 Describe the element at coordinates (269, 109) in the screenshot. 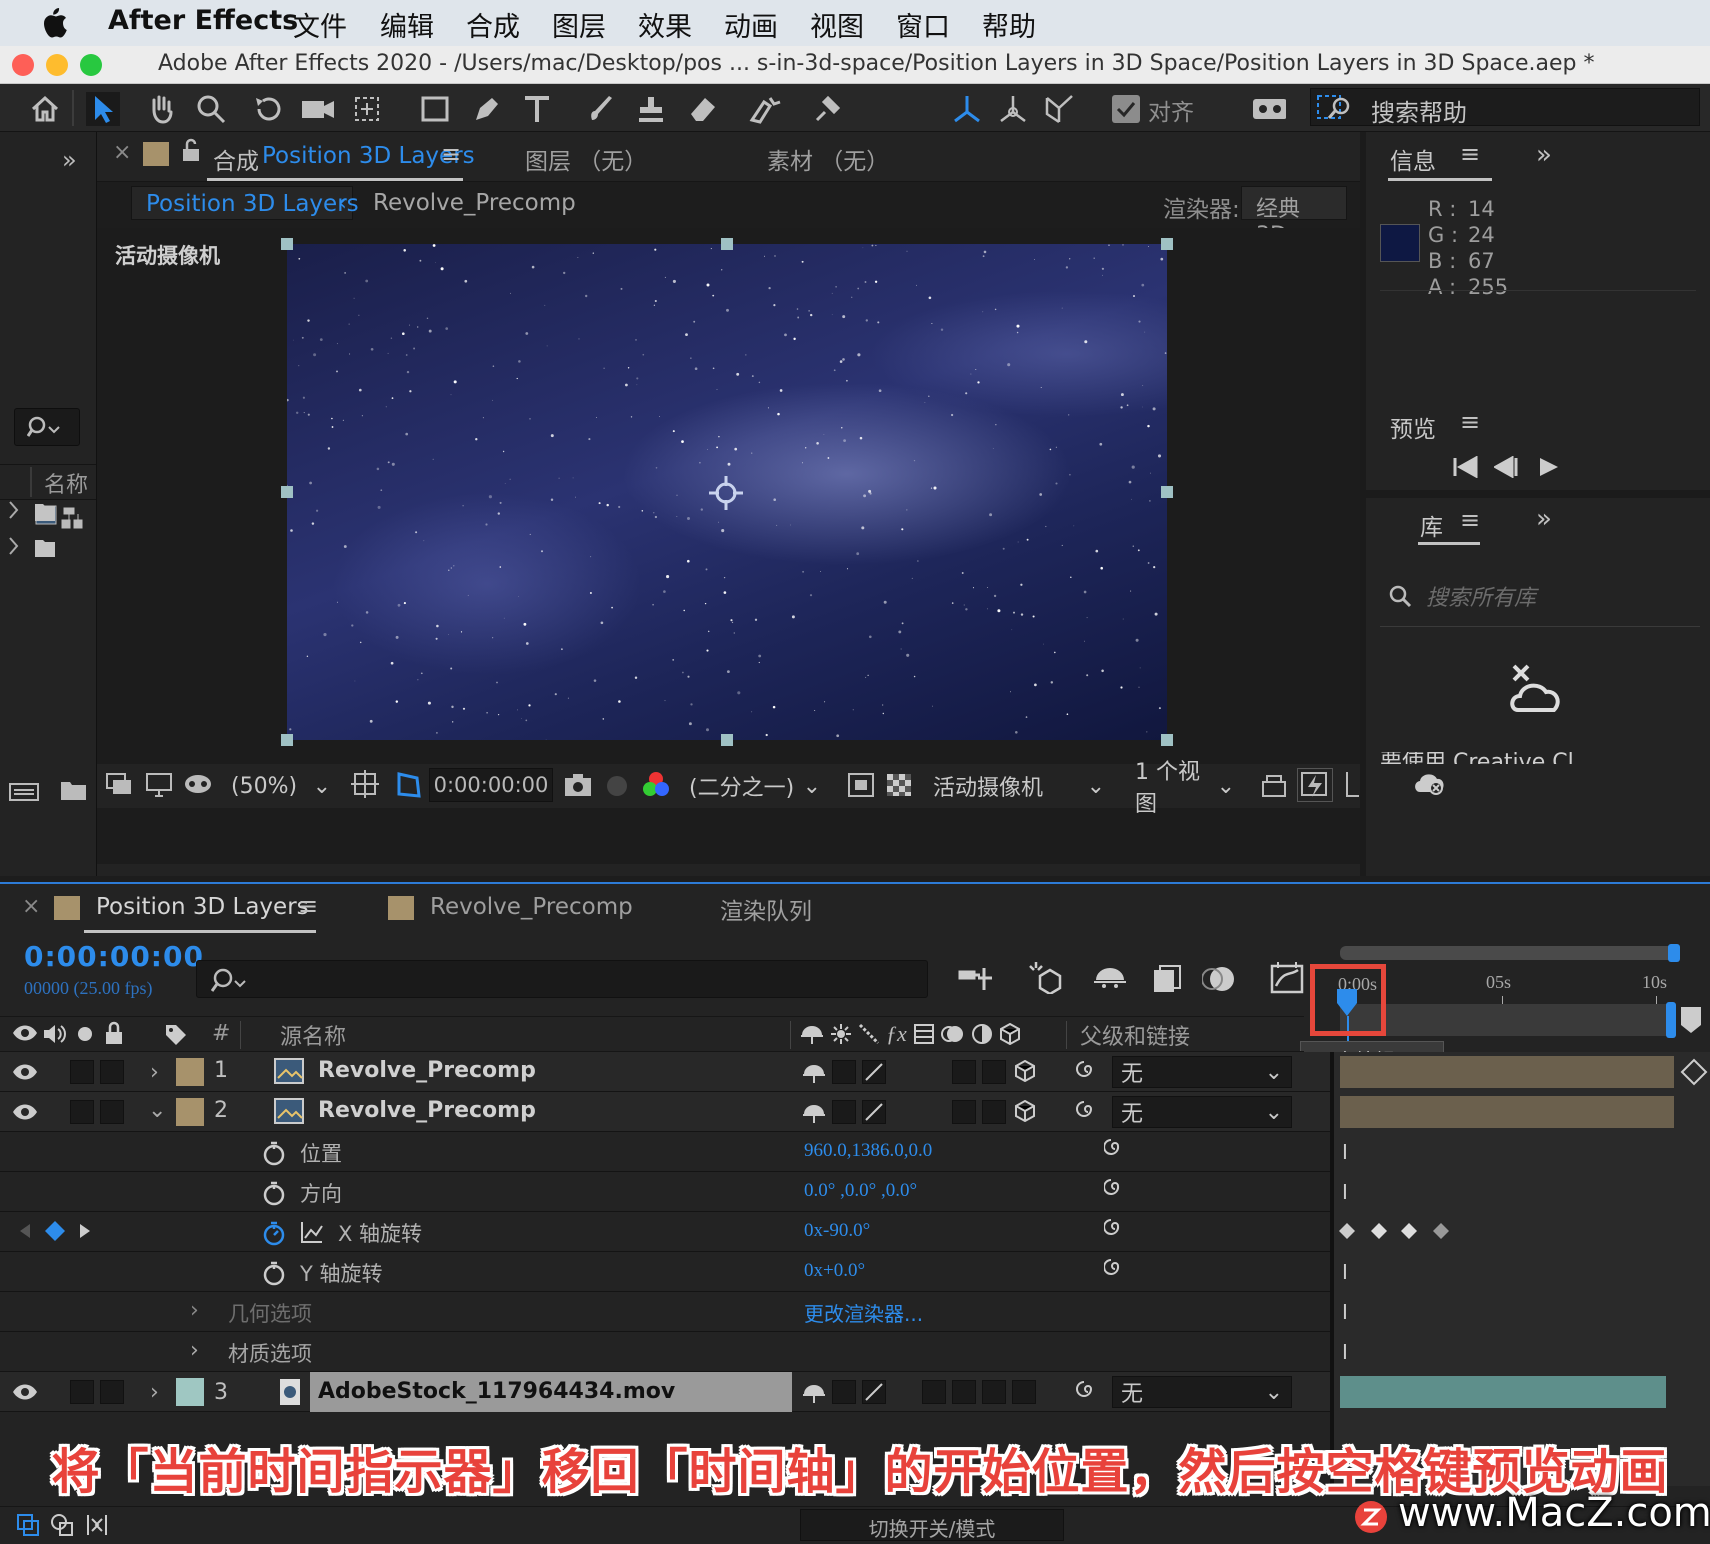

I see `rotation-tool-icon` at that location.